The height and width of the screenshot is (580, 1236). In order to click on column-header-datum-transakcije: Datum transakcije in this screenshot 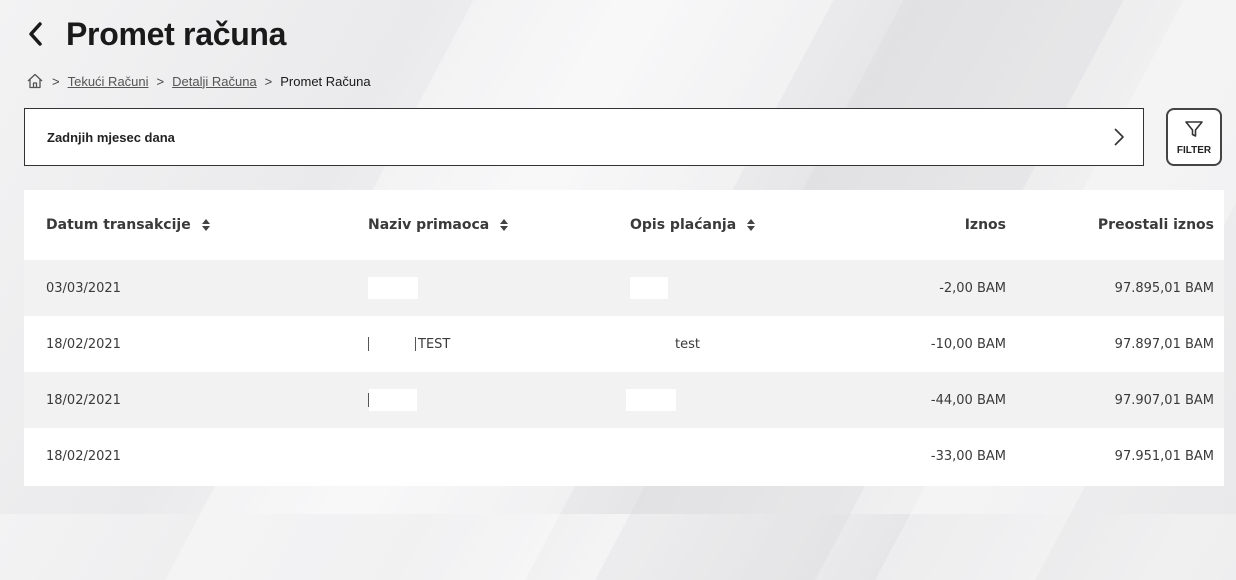, I will do `click(128, 225)`.